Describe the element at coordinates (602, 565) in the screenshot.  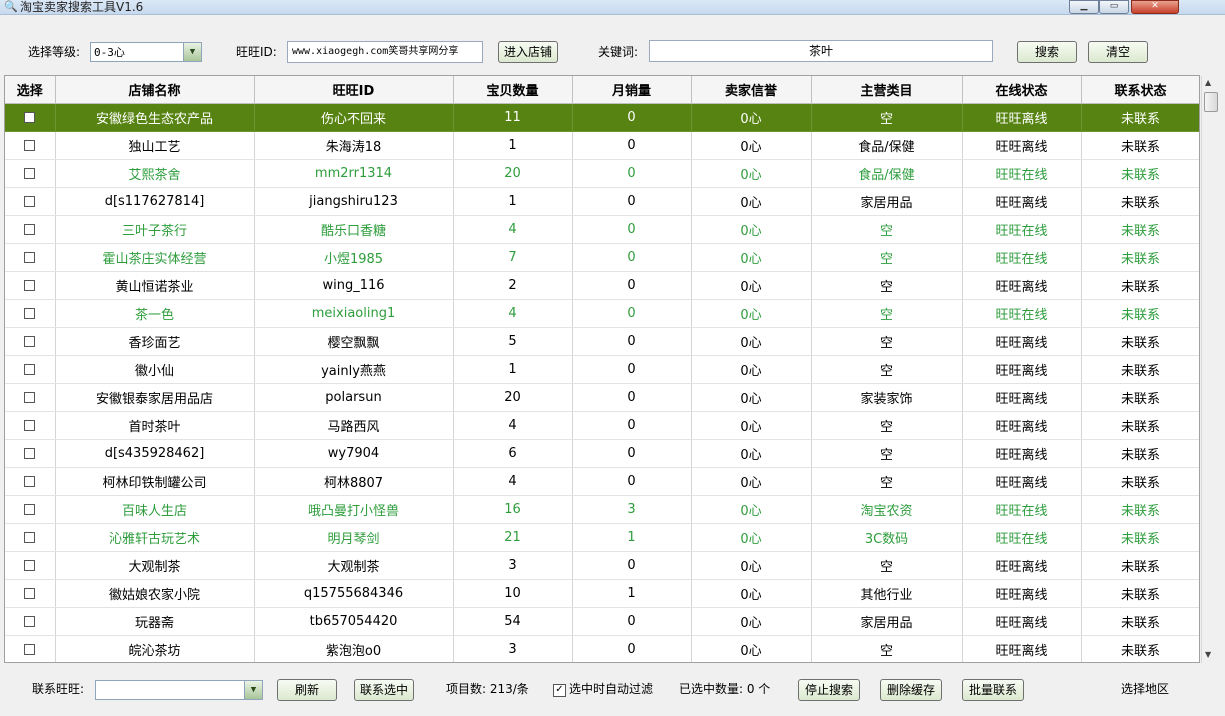
I see `table-row: 大观制茶 大观制茶 3 0 0心空旺旺离线 未联系` at that location.